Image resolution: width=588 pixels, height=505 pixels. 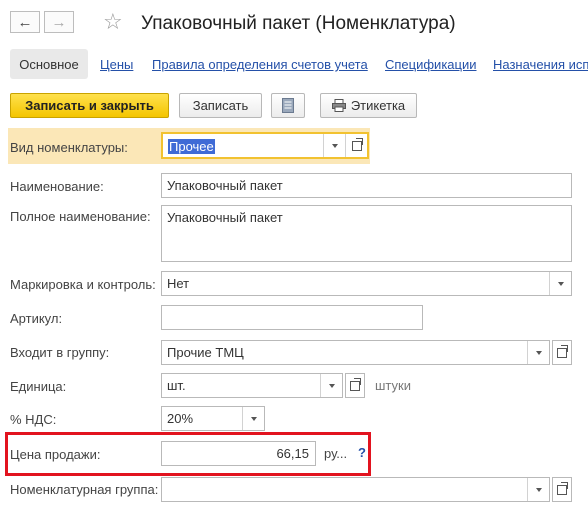 I want to click on vat-value: 20%, so click(x=180, y=418).